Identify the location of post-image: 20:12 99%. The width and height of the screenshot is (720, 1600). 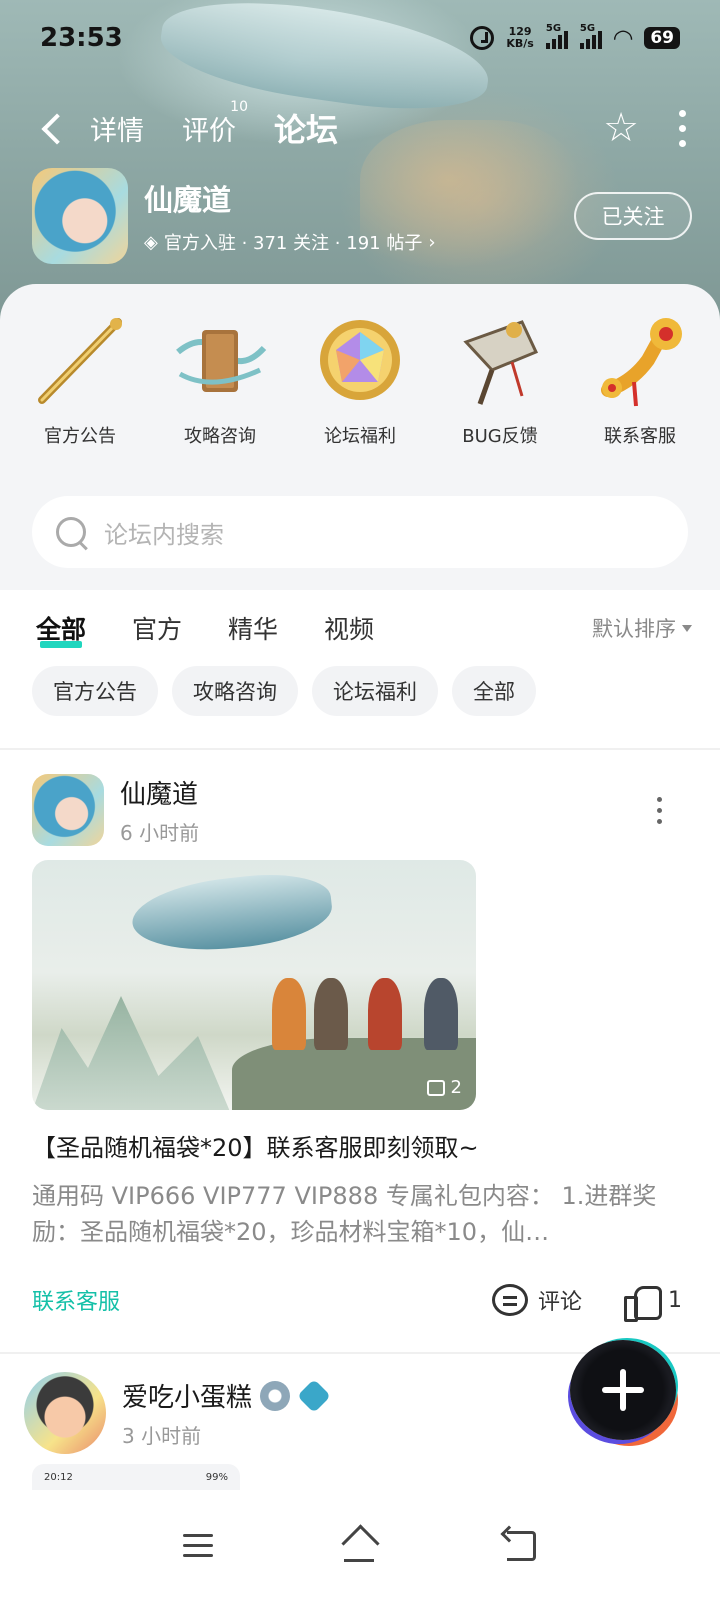
(136, 1477).